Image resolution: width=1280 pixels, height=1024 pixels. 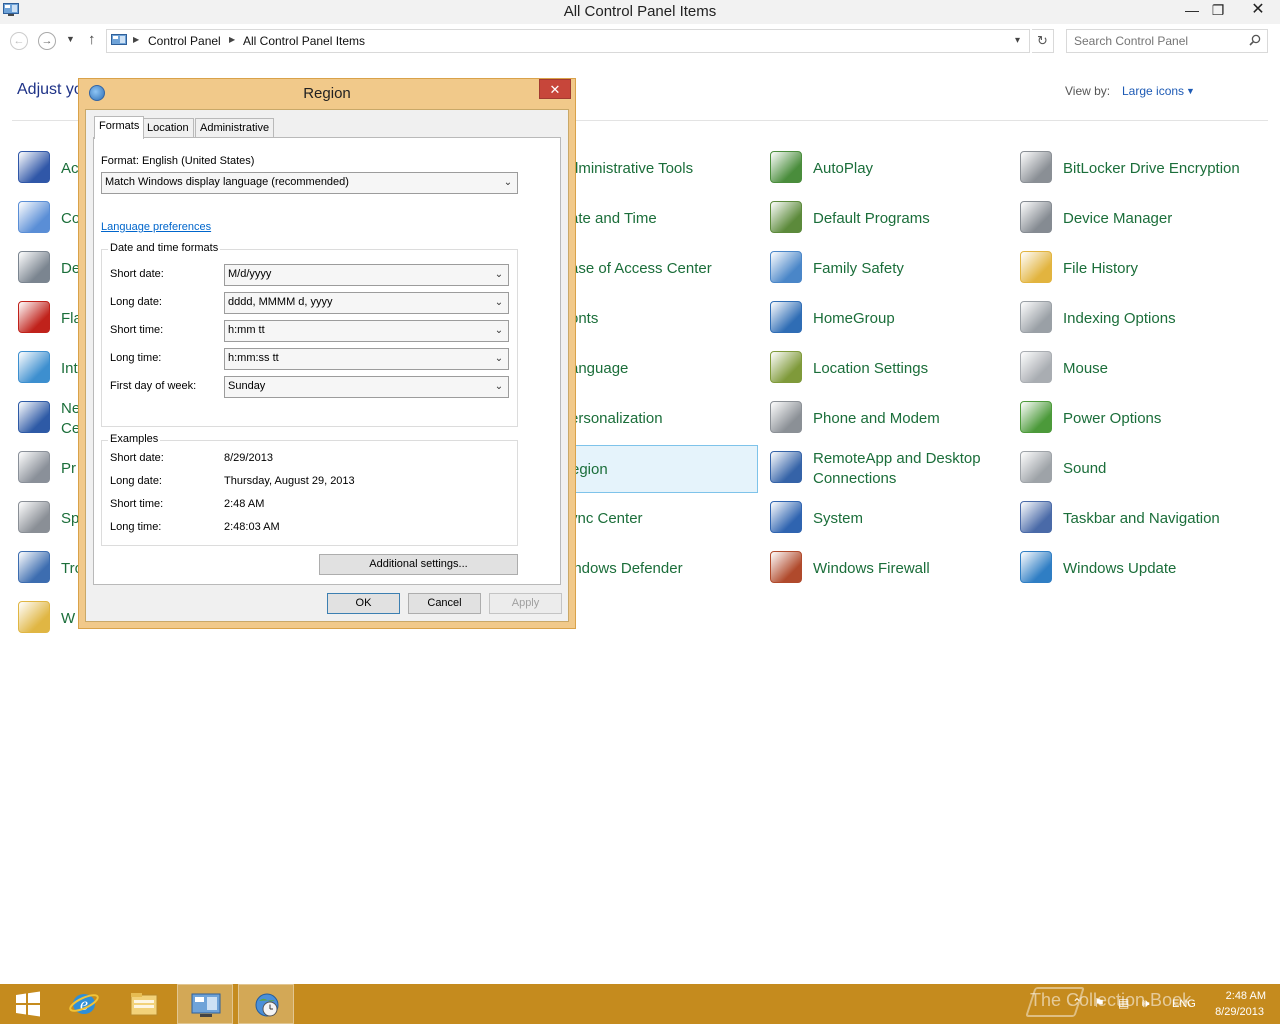 What do you see at coordinates (1017, 40) in the screenshot?
I see `address-dropdown-icon: ▾` at bounding box center [1017, 40].